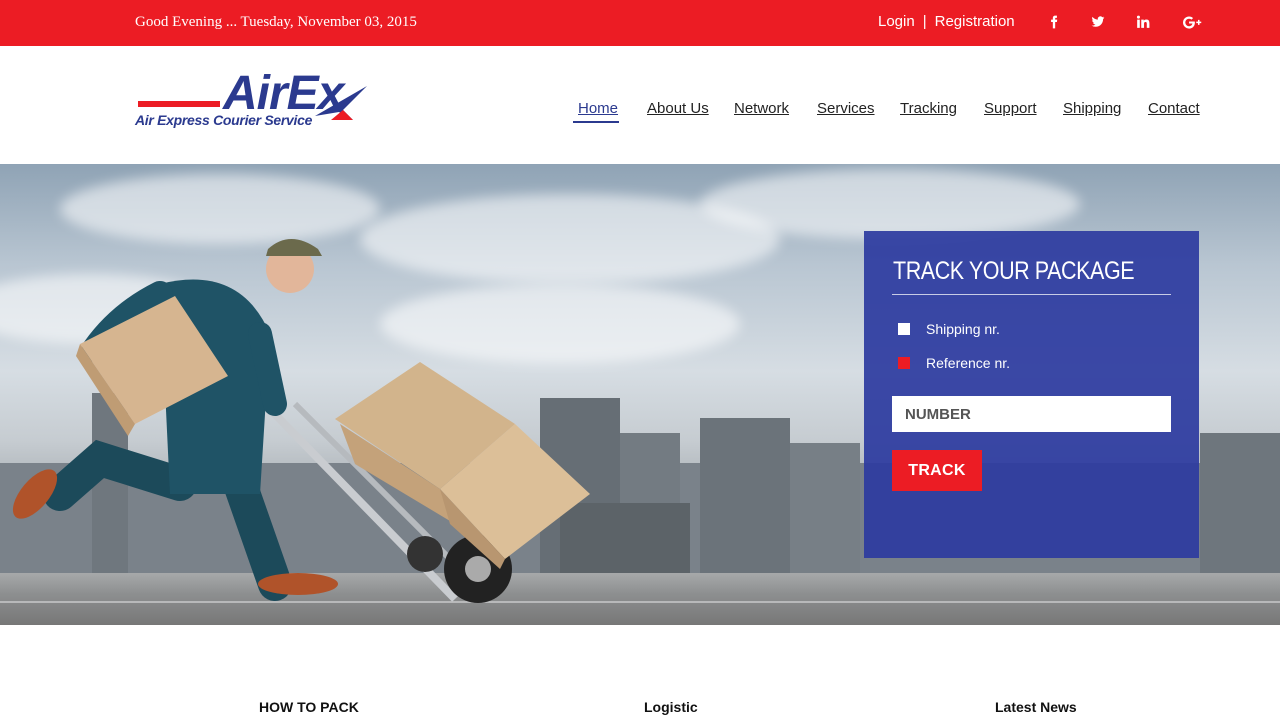 Image resolution: width=1280 pixels, height=720 pixels. I want to click on nav-support: Support, so click(1010, 108).